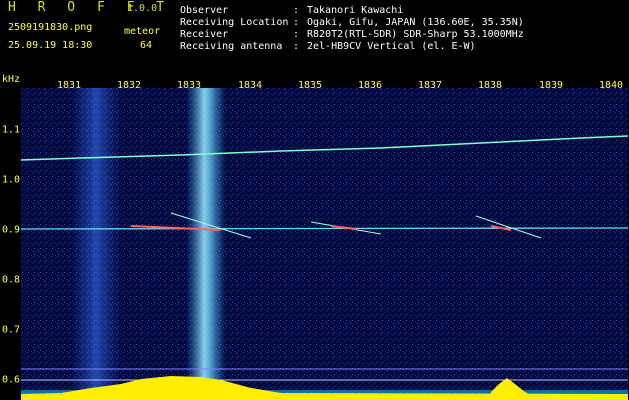  I want to click on antenna-key: Receiving antenna, so click(231, 46).